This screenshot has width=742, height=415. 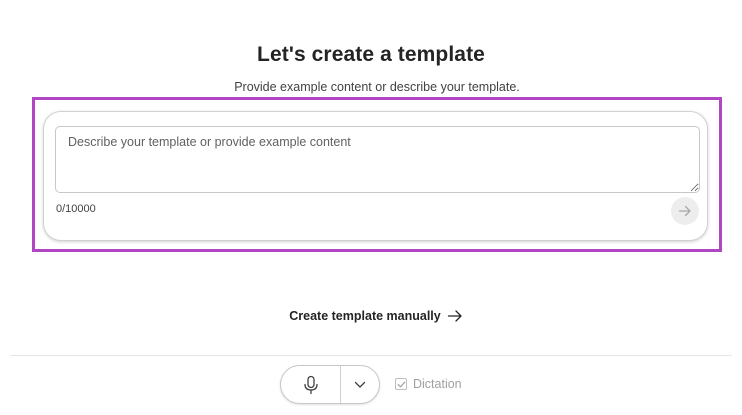 What do you see at coordinates (377, 159) in the screenshot?
I see `template-description-input` at bounding box center [377, 159].